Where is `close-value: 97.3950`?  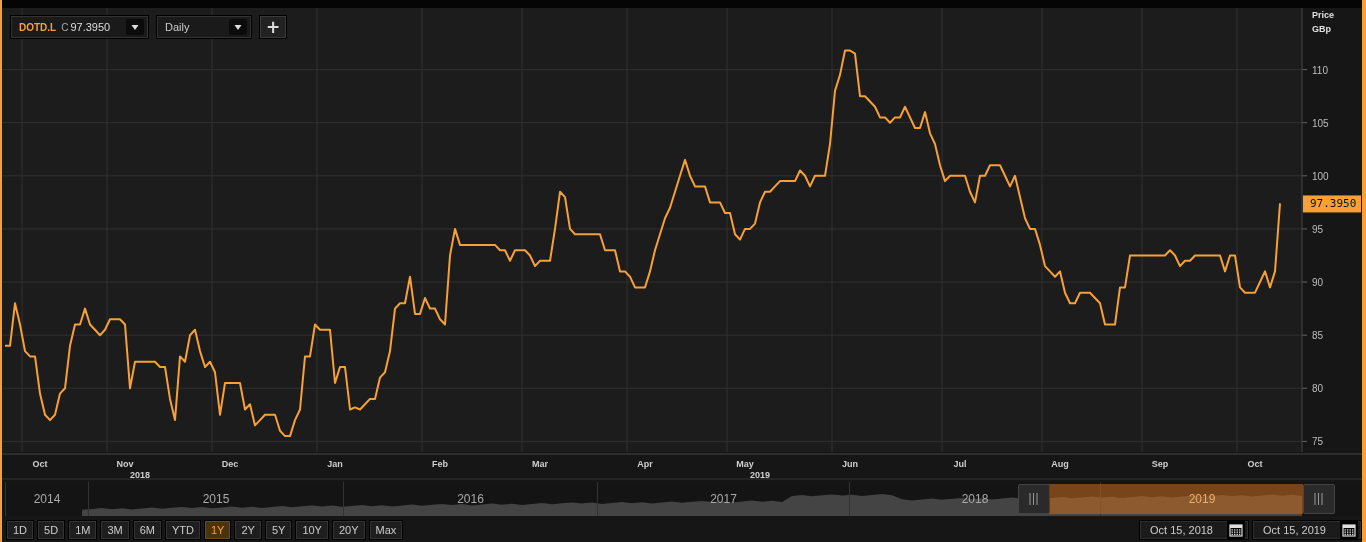 close-value: 97.3950 is located at coordinates (91, 27).